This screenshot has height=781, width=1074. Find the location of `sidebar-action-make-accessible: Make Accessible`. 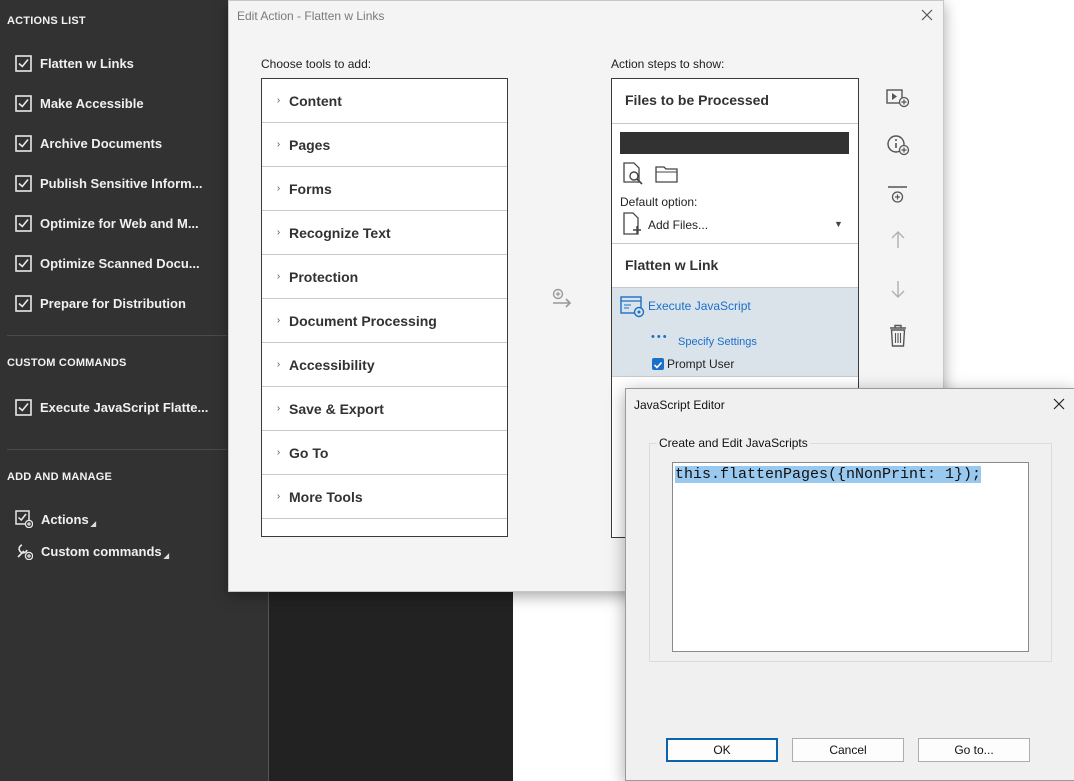

sidebar-action-make-accessible: Make Accessible is located at coordinates (79, 103).